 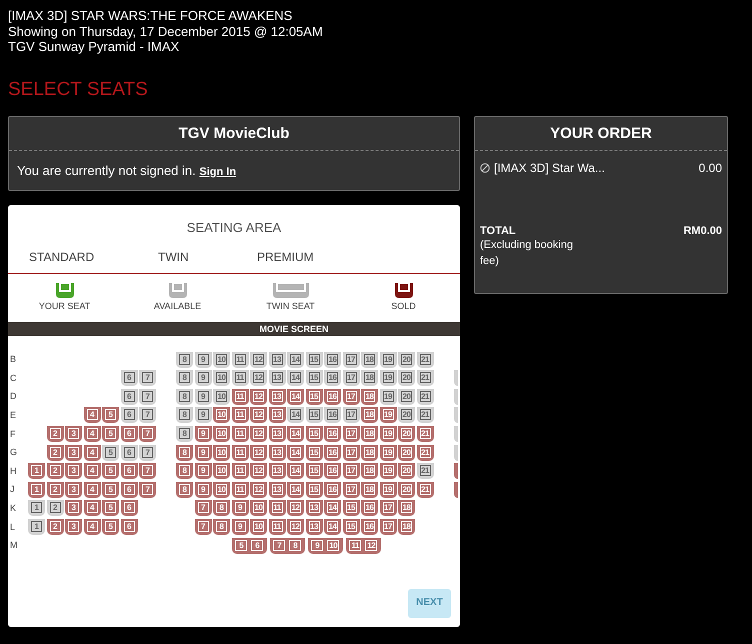 I want to click on twin-seat: 11 12, so click(x=363, y=546).